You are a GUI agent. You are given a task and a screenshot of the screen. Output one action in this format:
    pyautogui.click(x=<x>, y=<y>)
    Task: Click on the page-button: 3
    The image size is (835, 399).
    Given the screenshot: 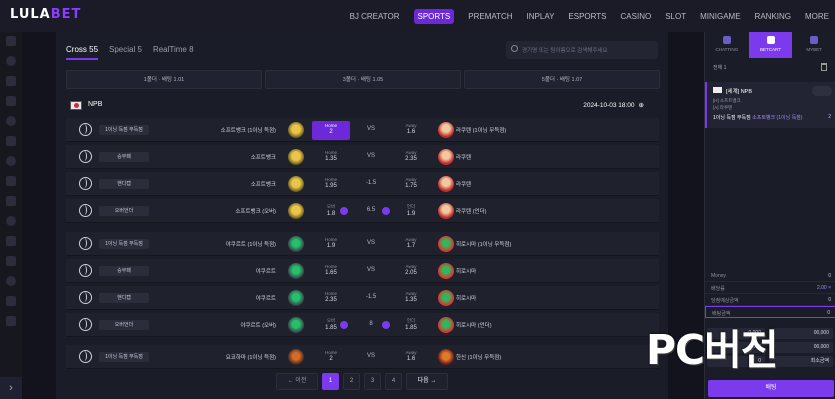 What is the action you would take?
    pyautogui.click(x=372, y=381)
    